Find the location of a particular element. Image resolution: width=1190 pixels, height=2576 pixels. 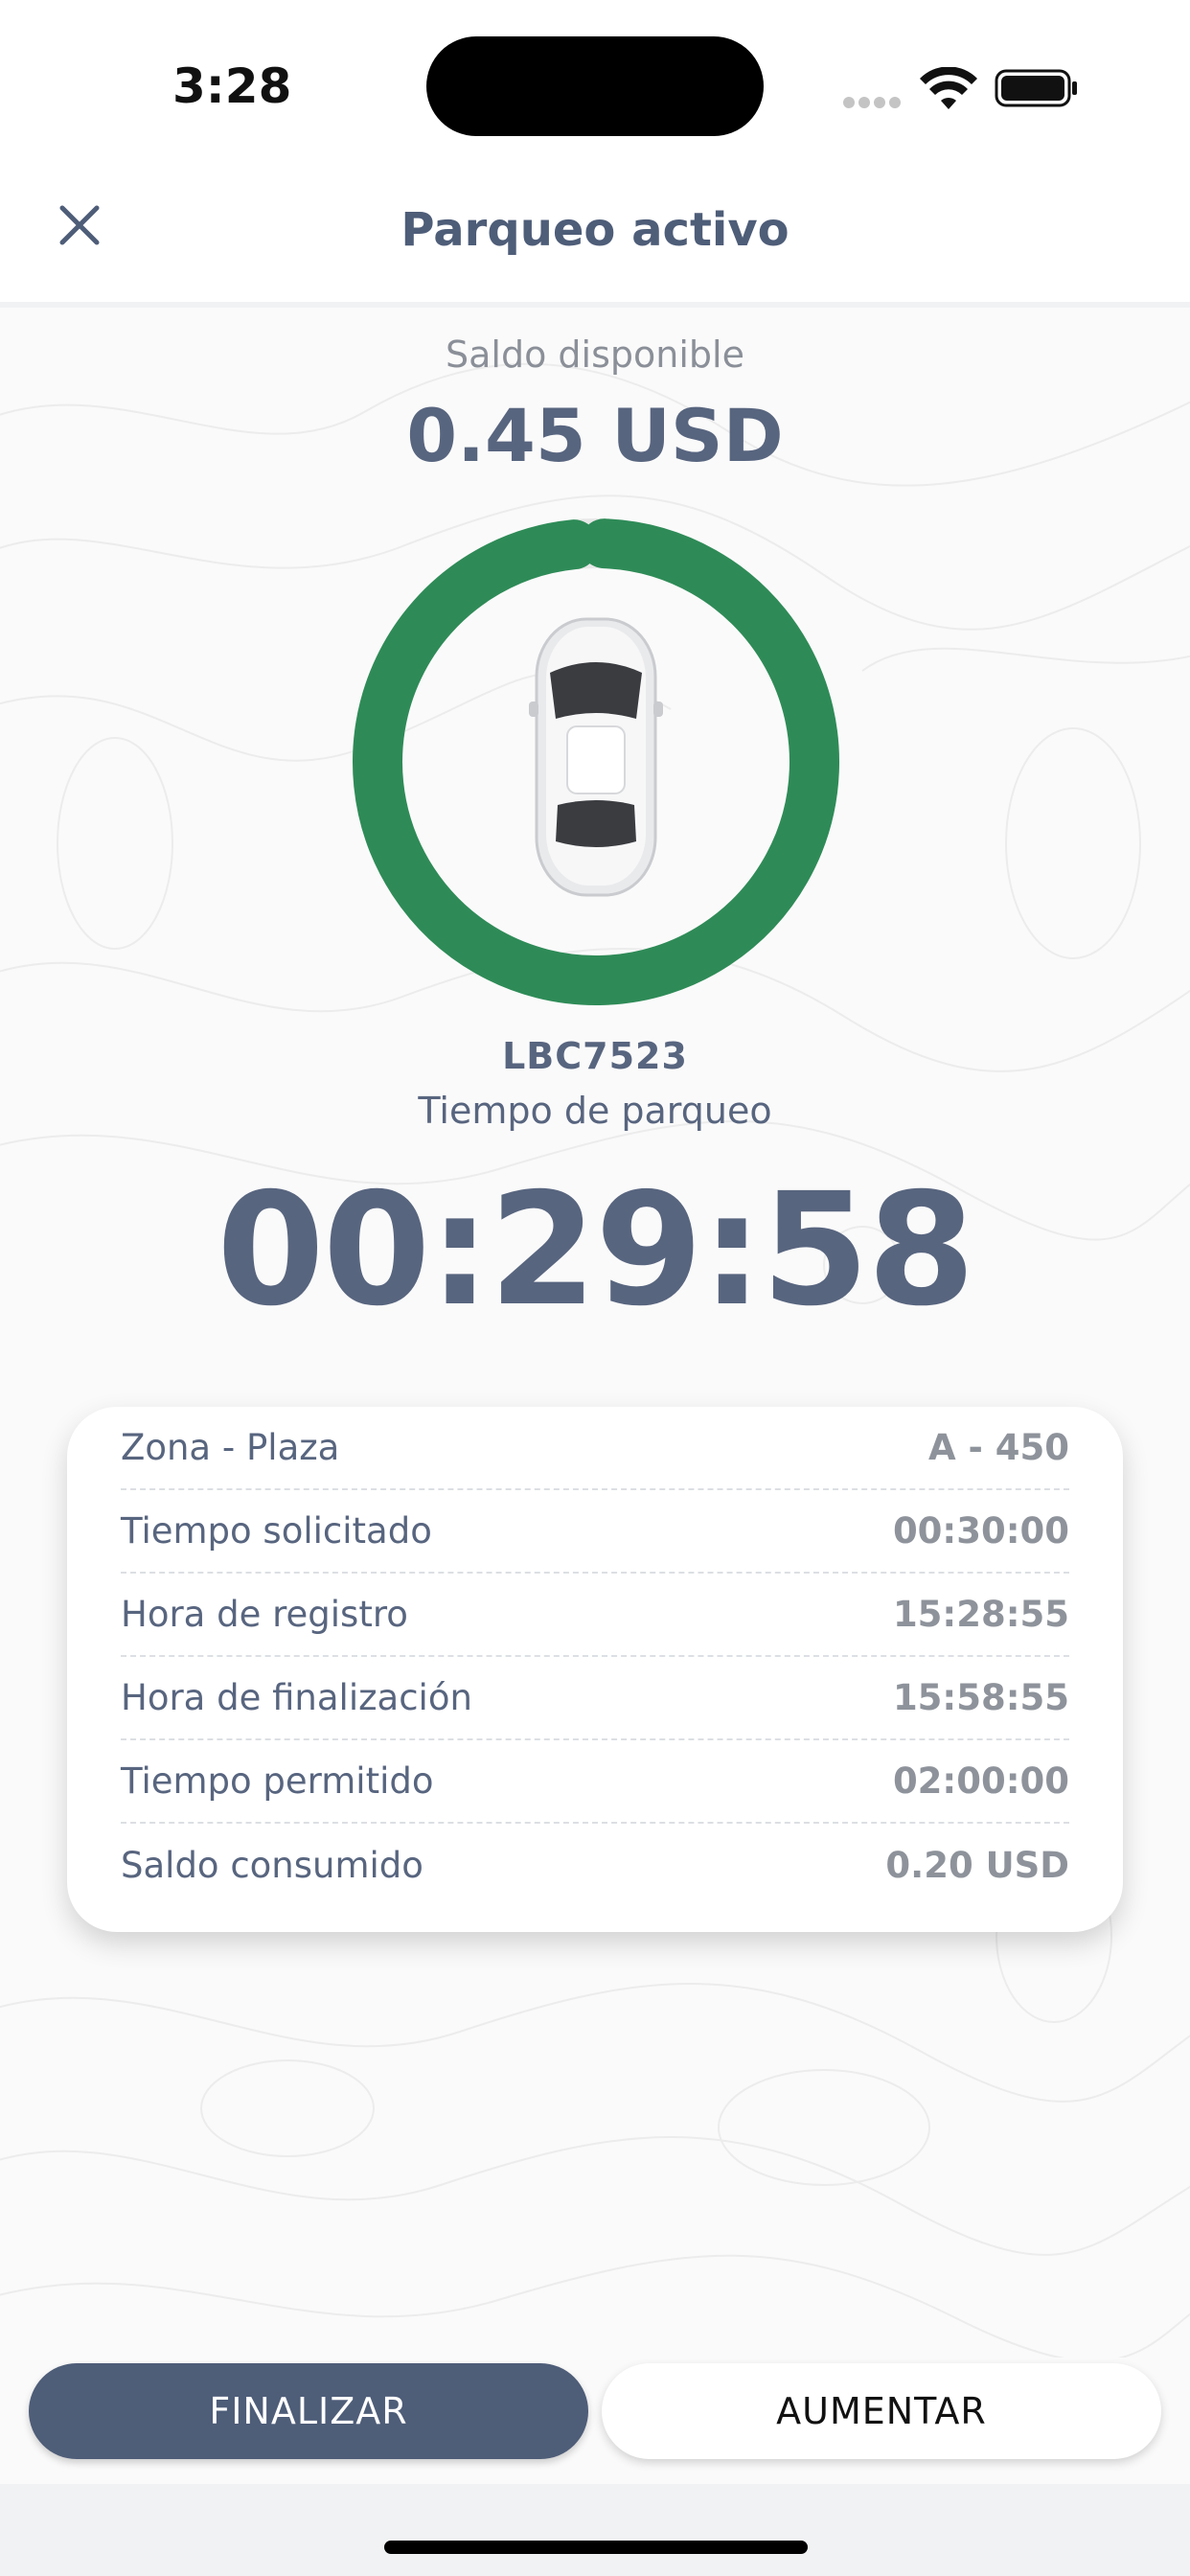

bottom-safe-area is located at coordinates (595, 2530).